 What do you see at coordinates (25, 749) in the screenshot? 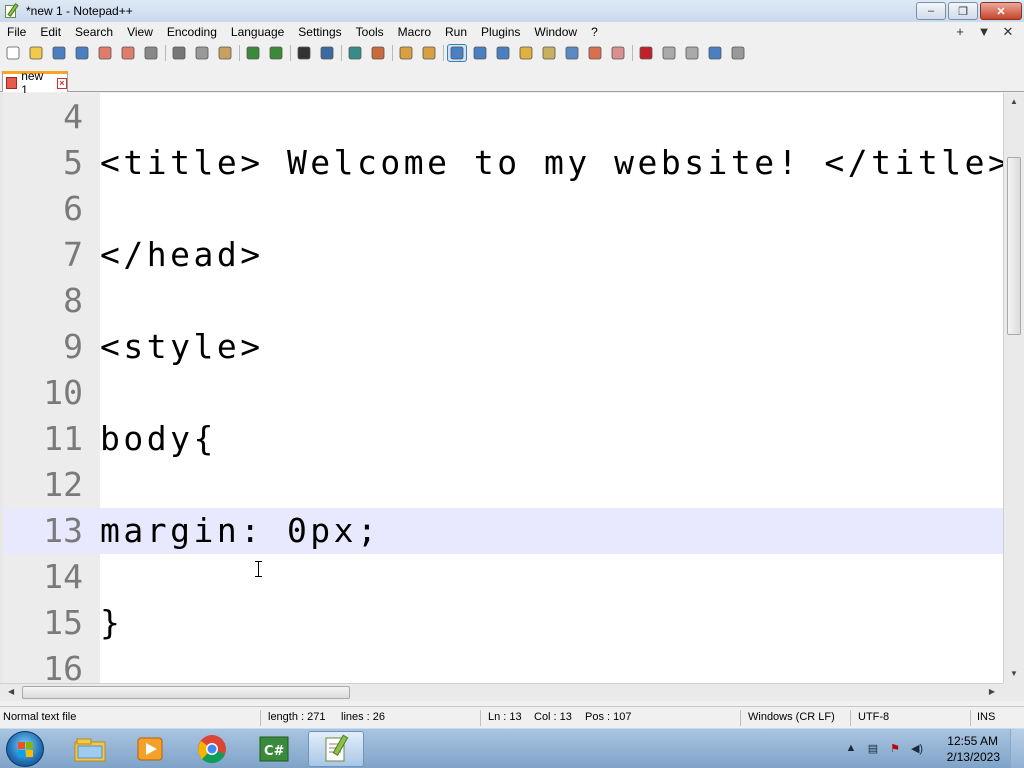
I see `start-button` at bounding box center [25, 749].